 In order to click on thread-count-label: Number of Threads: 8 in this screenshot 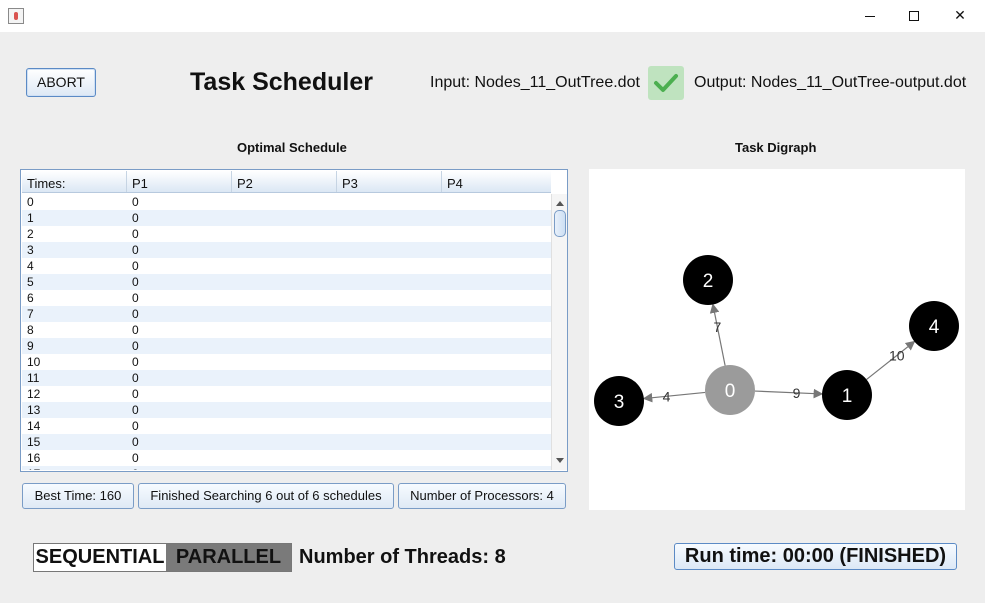, I will do `click(402, 557)`.